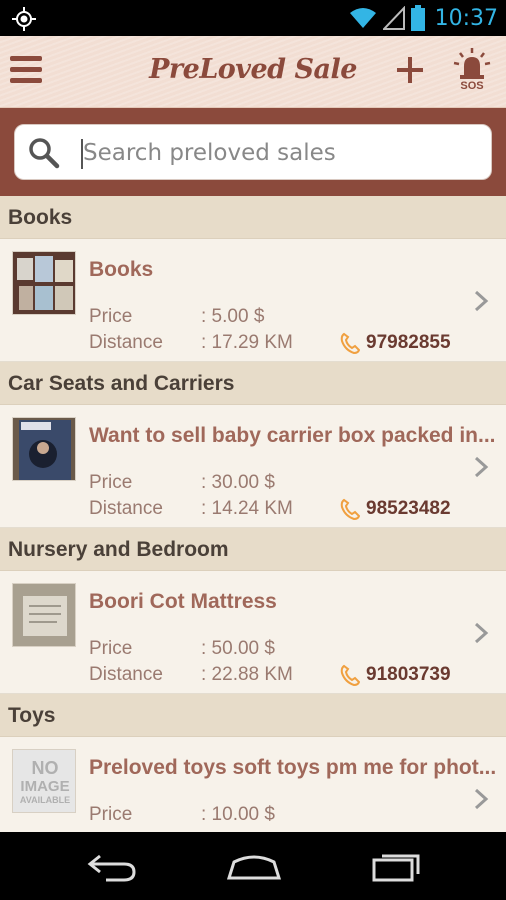  I want to click on price-row: Price : 5.00 $, so click(176, 317).